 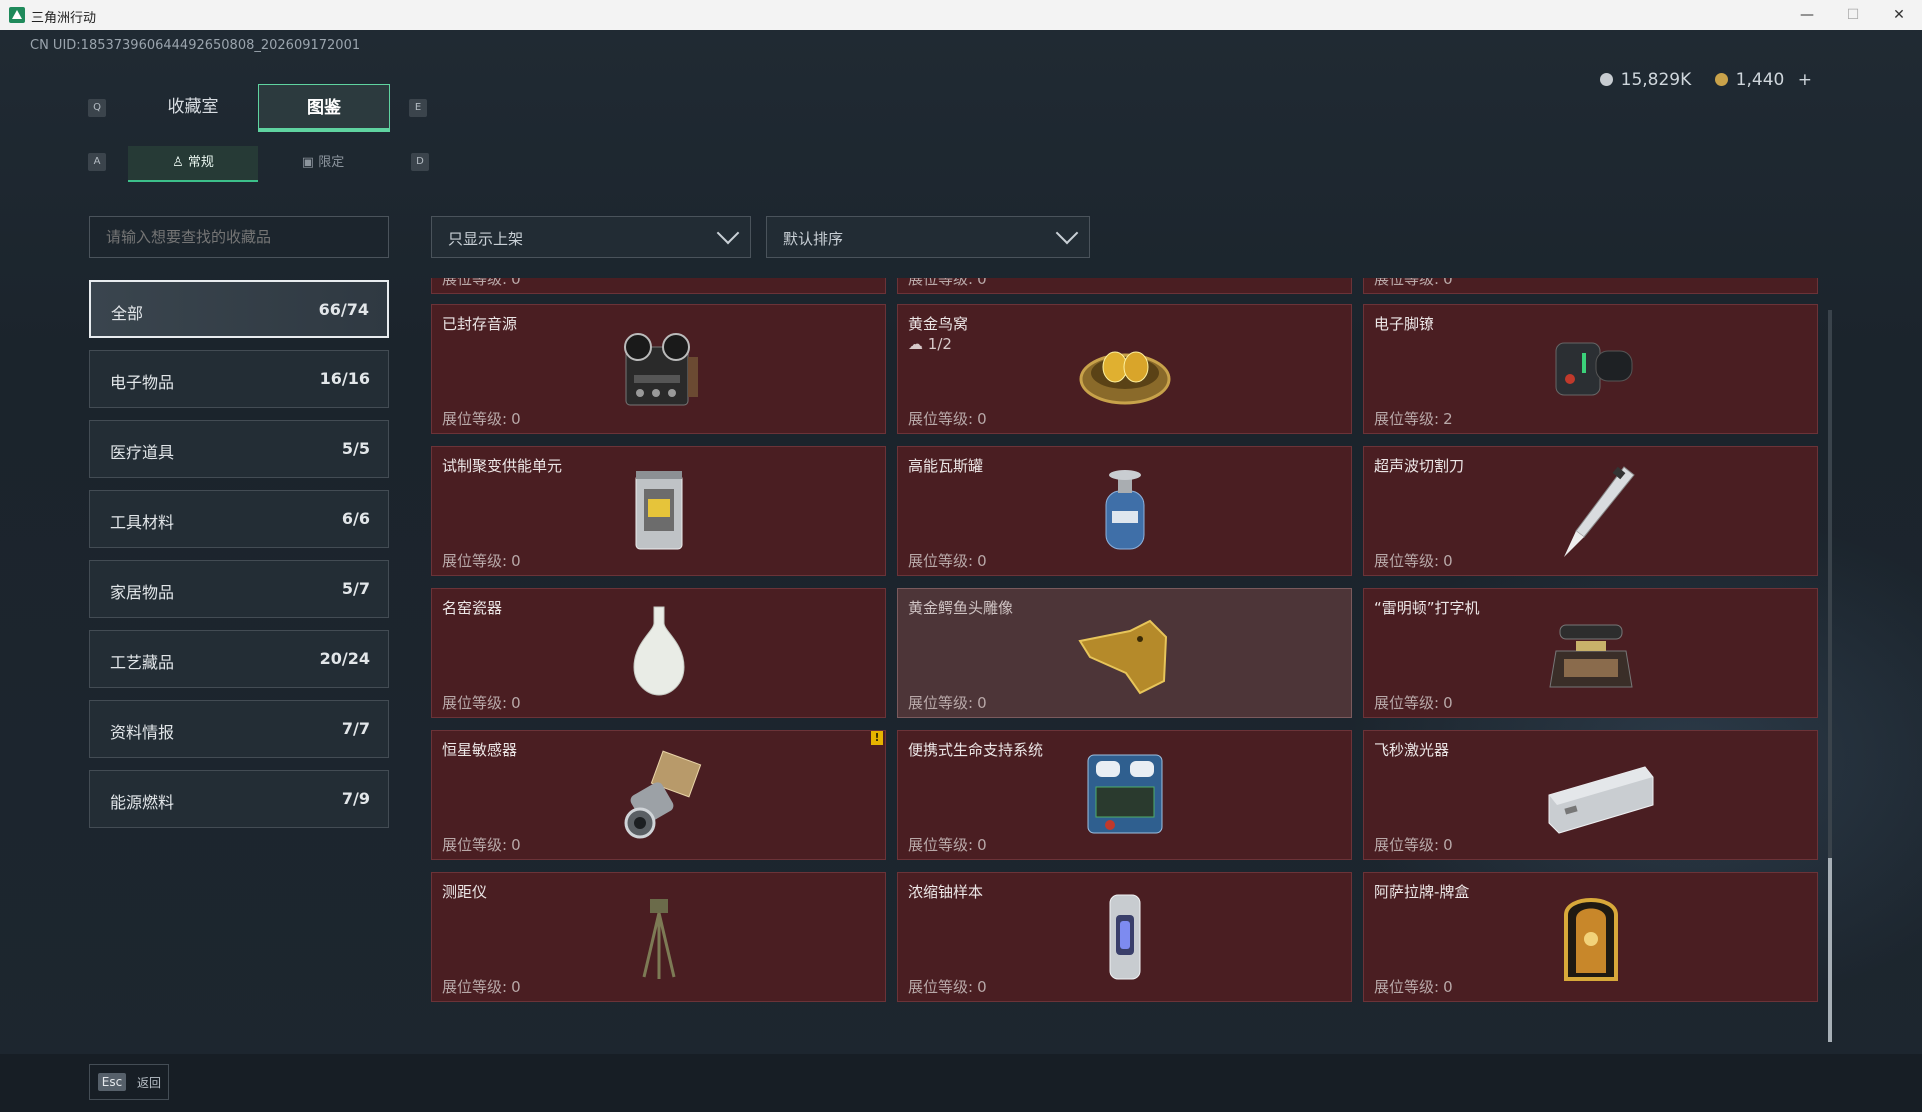 I want to click on category-label: 能源燃料, so click(x=142, y=802).